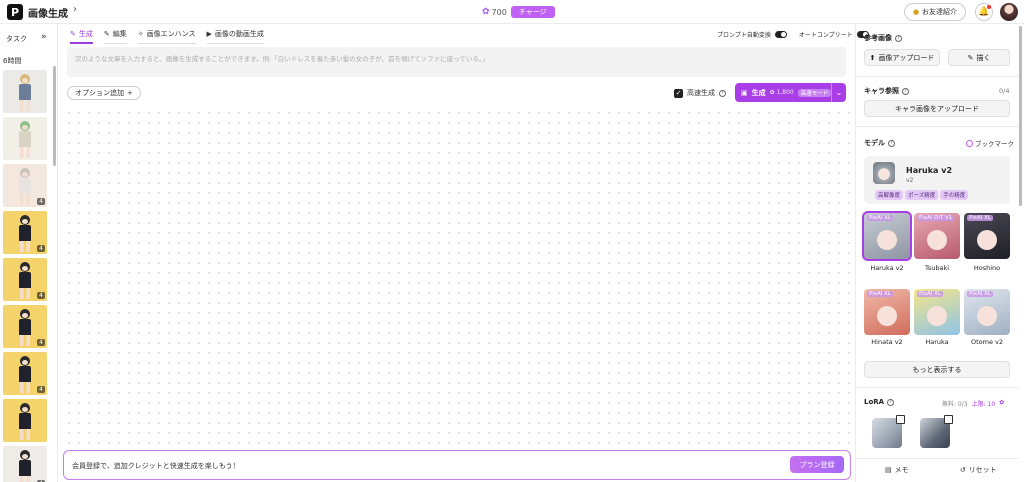 This screenshot has width=1024, height=482. I want to click on tab-video: ▶ 画像の動画生成, so click(235, 36).